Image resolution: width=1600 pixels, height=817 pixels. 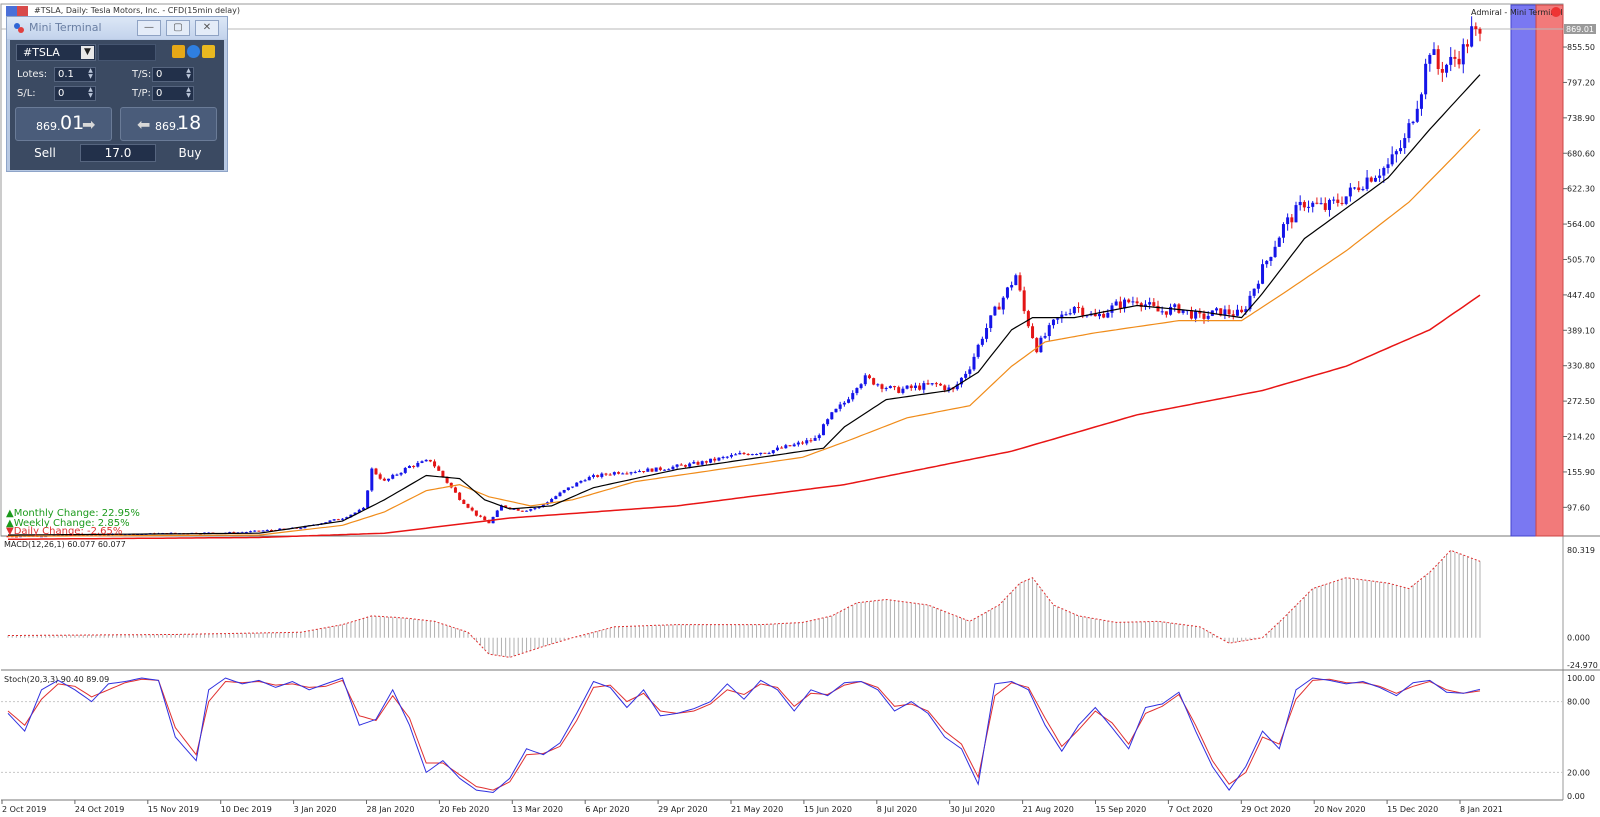 I want to click on buy-price-big: 18, so click(x=189, y=123).